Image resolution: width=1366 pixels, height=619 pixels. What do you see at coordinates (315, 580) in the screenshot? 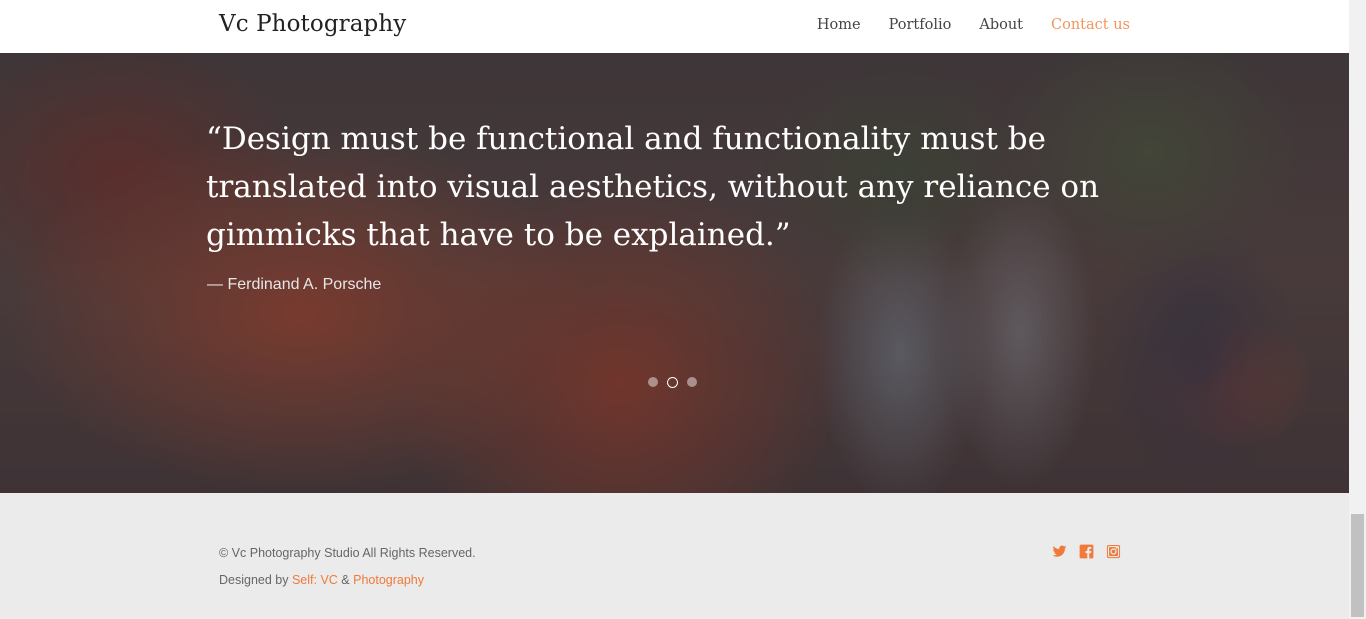
I see `designer-link: Self: VC` at bounding box center [315, 580].